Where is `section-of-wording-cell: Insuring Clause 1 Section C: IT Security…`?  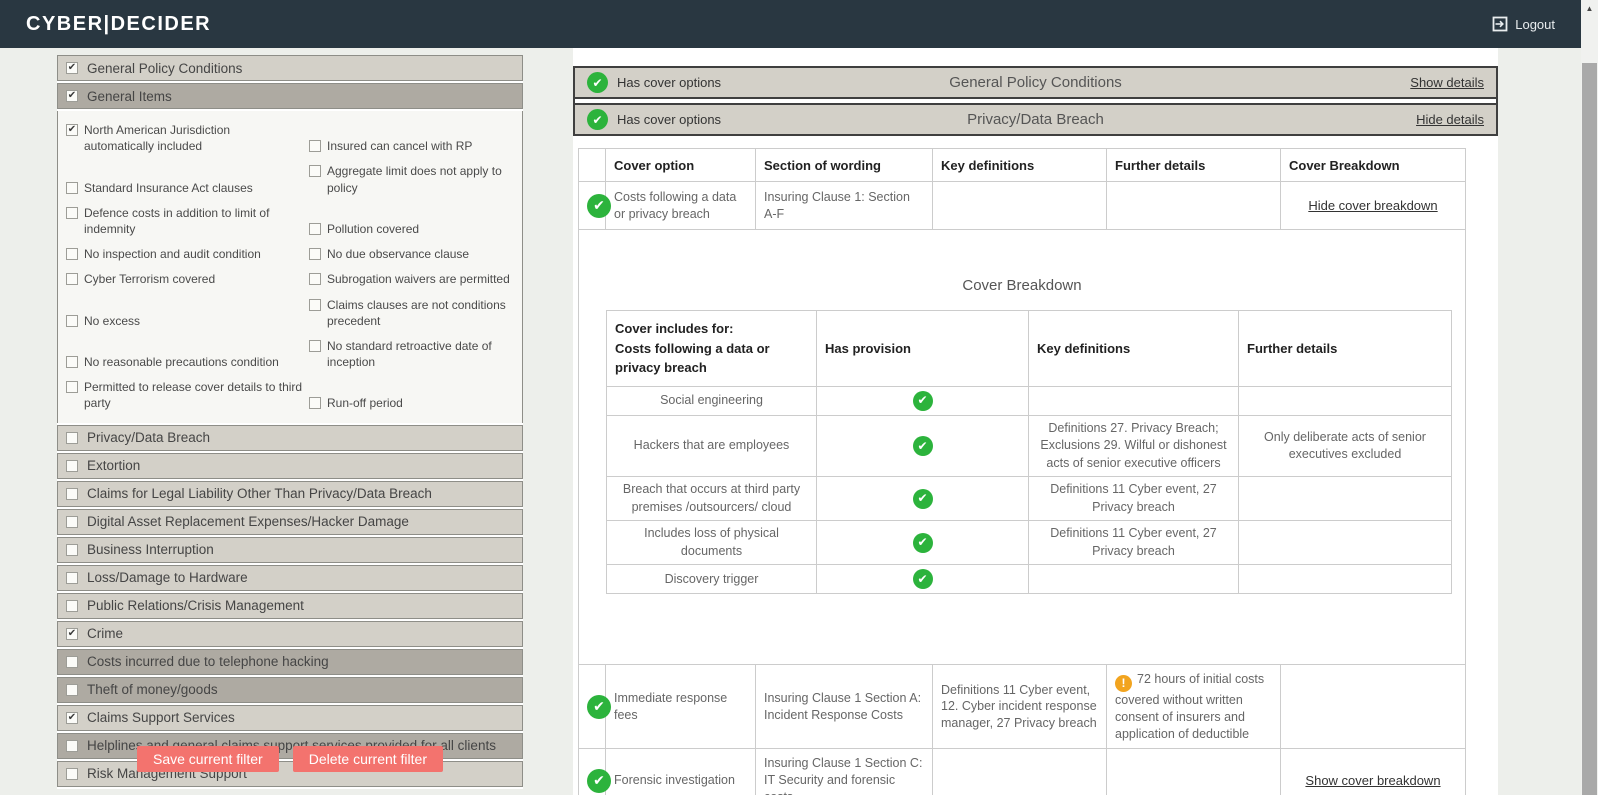
section-of-wording-cell: Insuring Clause 1 Section C: IT Security… is located at coordinates (844, 771).